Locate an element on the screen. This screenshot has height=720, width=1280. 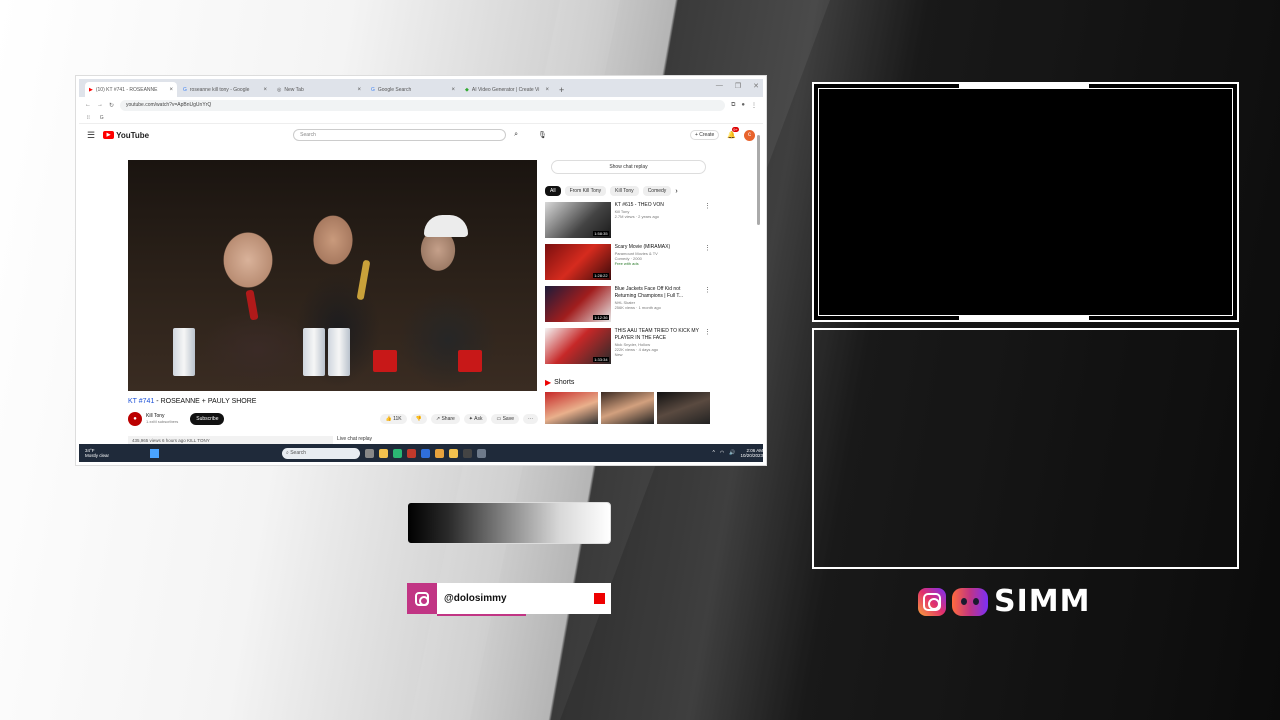
chevron-right-icon: › is located at coordinates (676, 191).